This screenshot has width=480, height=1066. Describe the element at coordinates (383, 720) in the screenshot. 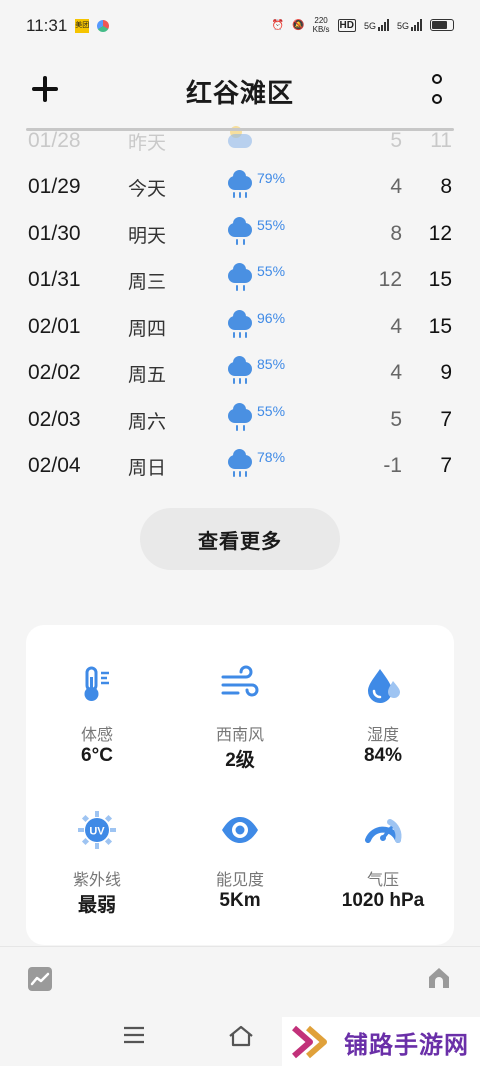

I see `detail-humidity: 湿度 84%` at that location.